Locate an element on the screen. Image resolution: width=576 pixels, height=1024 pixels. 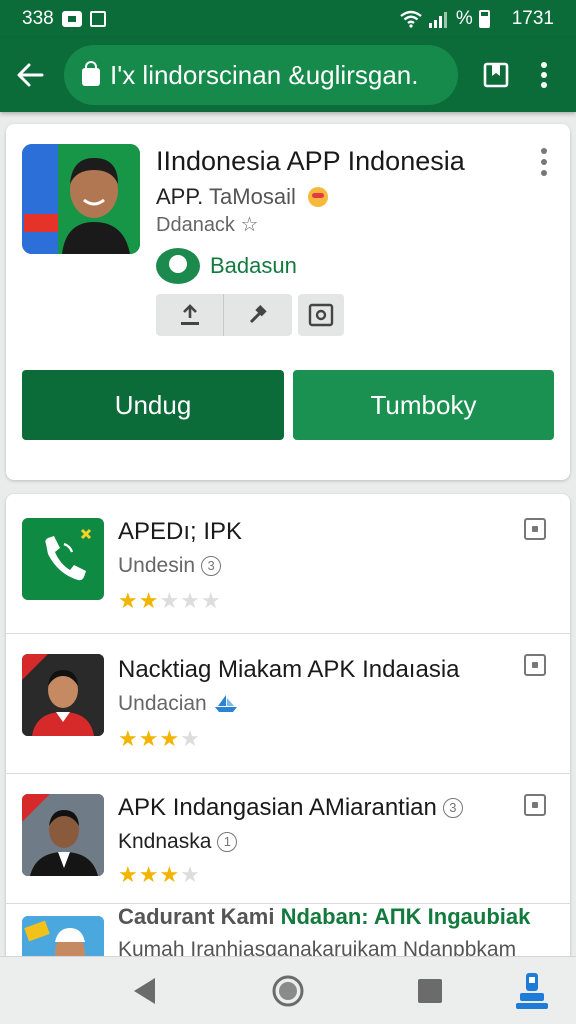
list-item-title-b: Ndaban: AΠK Ingaubiak is located at coordinates (405, 916).